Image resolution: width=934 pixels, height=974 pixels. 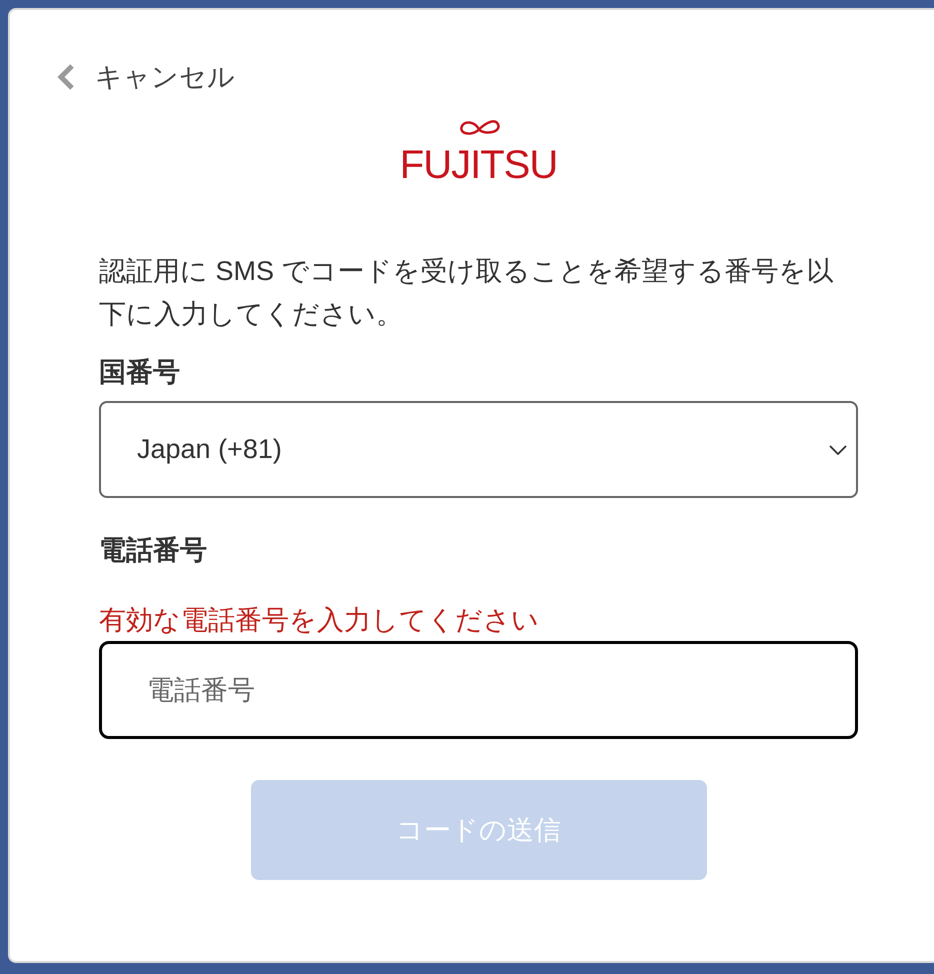 What do you see at coordinates (153, 550) in the screenshot?
I see `field-label: 電話番号` at bounding box center [153, 550].